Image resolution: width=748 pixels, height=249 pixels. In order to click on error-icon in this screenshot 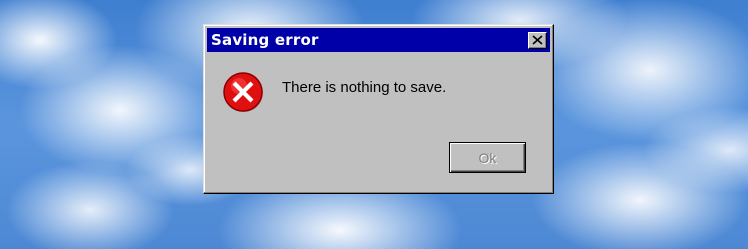, I will do `click(243, 92)`.